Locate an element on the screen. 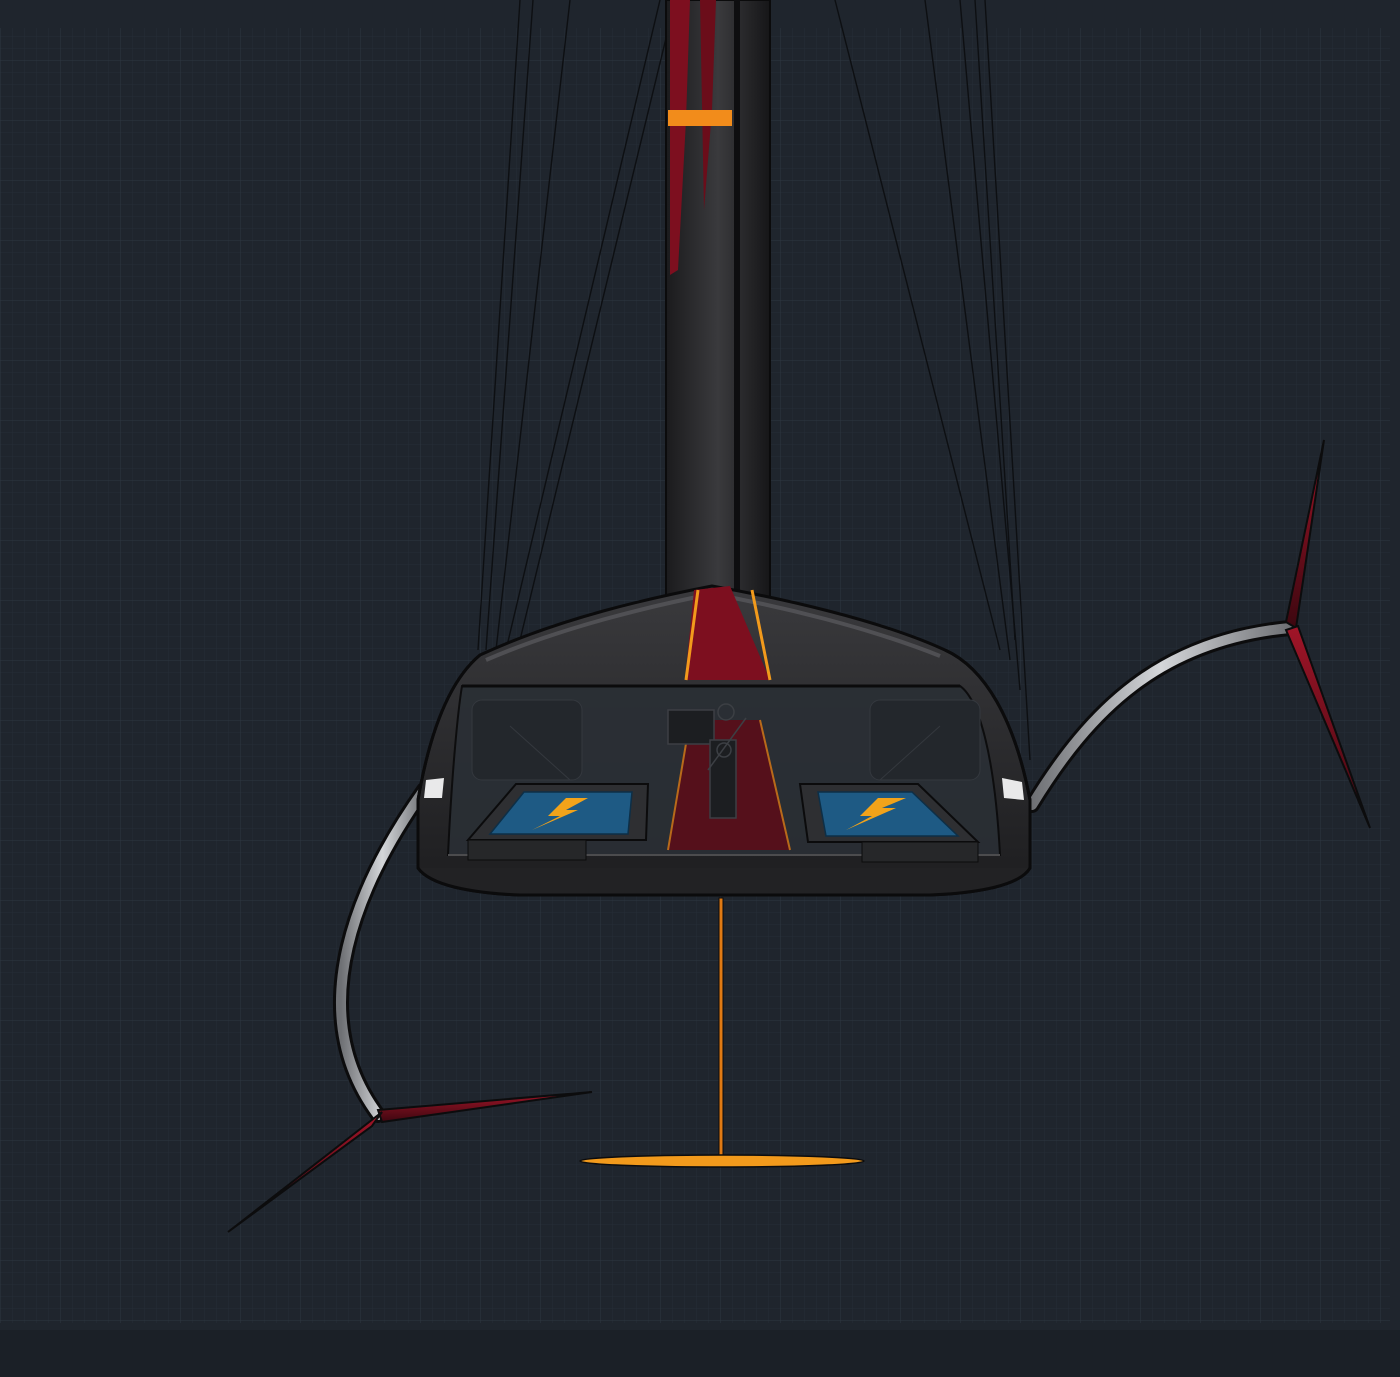 This screenshot has width=1400, height=1377. port-light is located at coordinates (434, 788).